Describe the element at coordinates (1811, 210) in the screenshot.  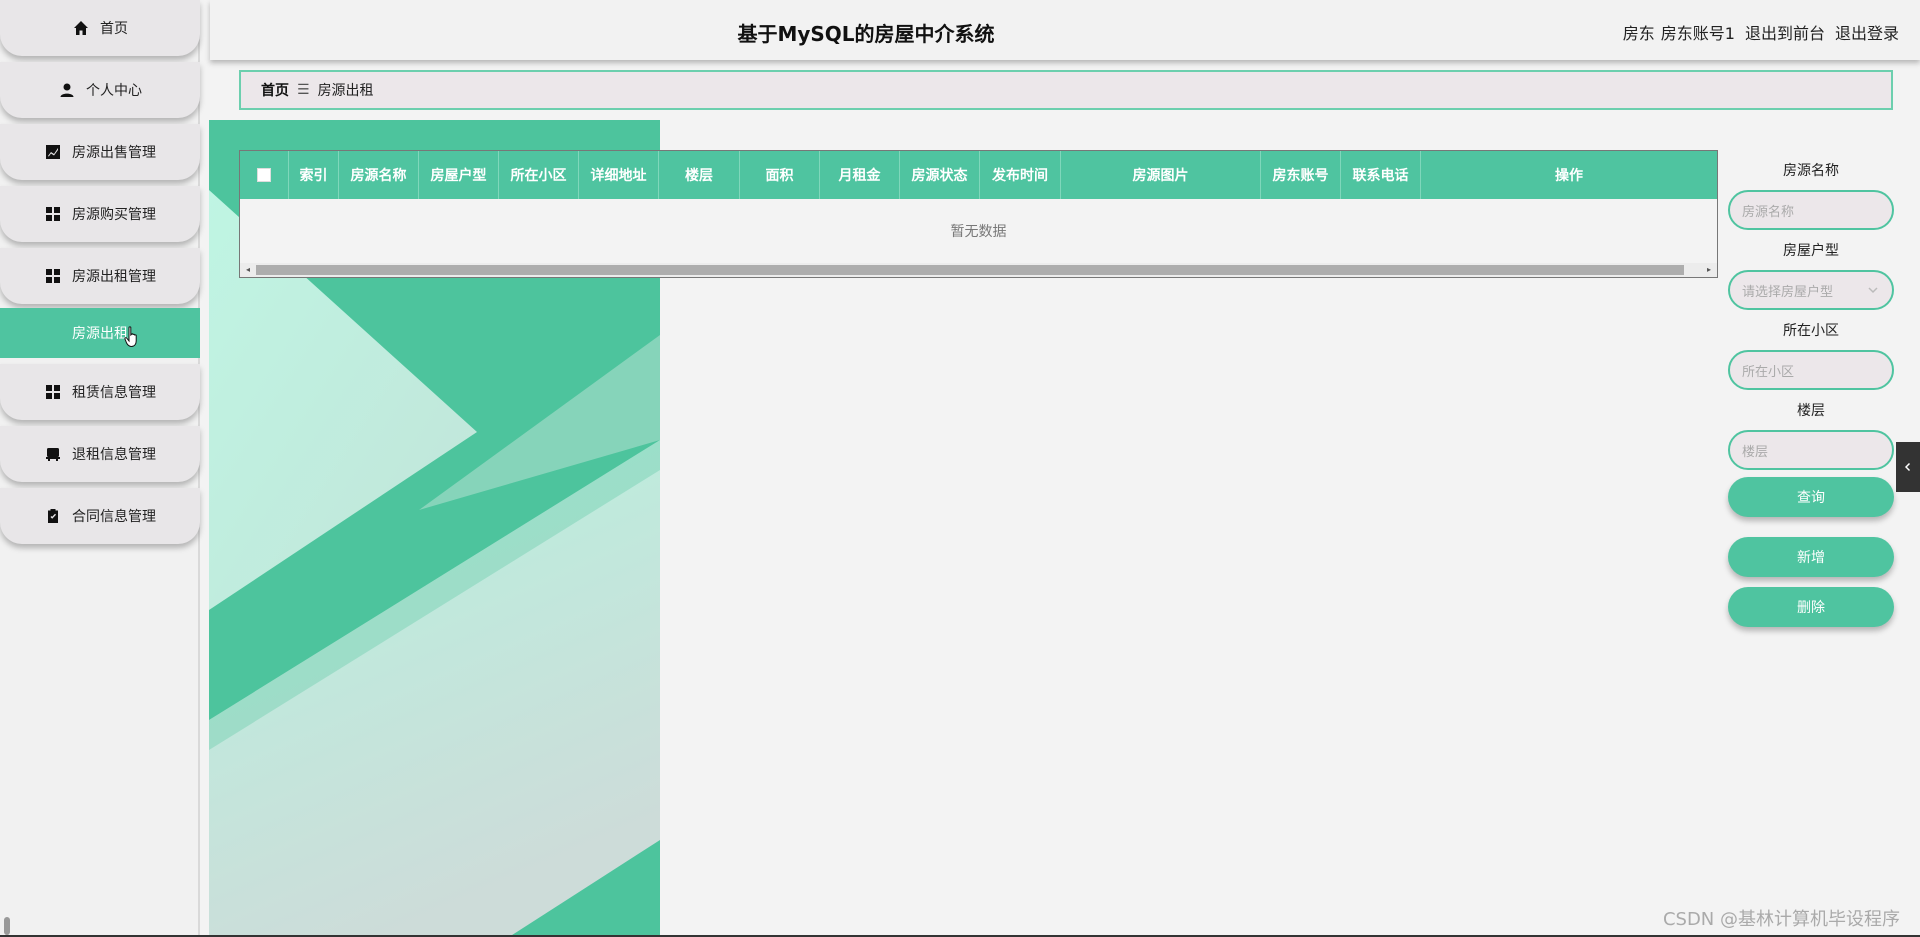
I see `name-input: 房源名称` at that location.